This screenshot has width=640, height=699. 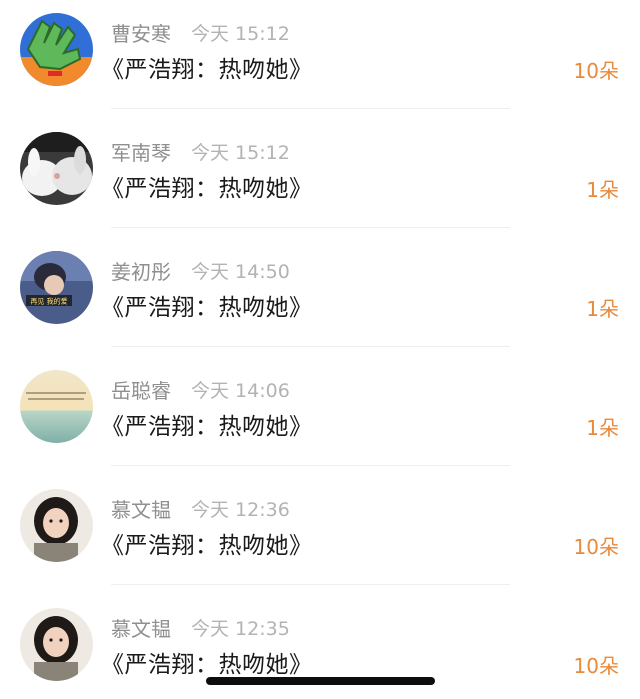 What do you see at coordinates (141, 32) in the screenshot?
I see `sender-name: 曹安寒` at bounding box center [141, 32].